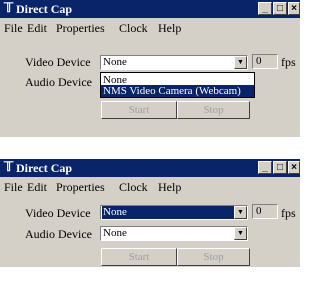  What do you see at coordinates (115, 233) in the screenshot?
I see `audio-device-value: None` at bounding box center [115, 233].